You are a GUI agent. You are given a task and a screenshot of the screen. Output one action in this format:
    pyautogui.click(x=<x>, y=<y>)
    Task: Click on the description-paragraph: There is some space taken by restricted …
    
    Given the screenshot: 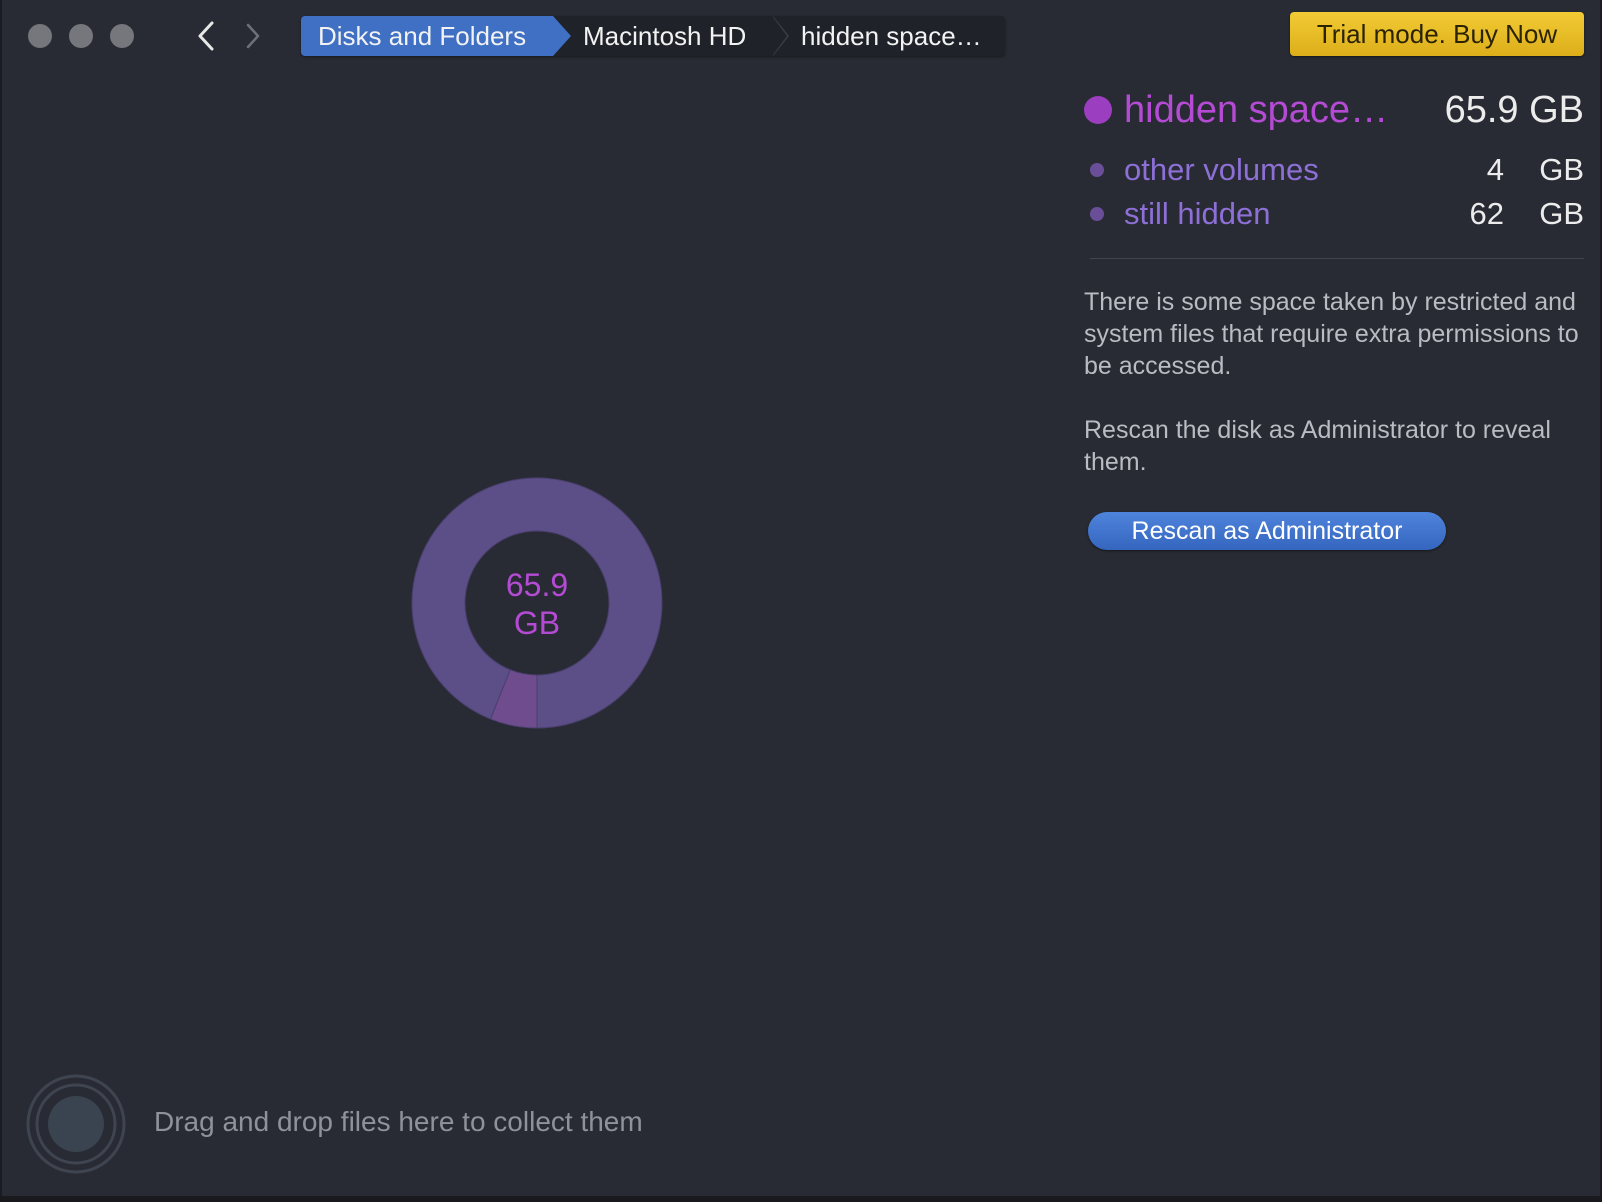 What is the action you would take?
    pyautogui.click(x=1331, y=334)
    